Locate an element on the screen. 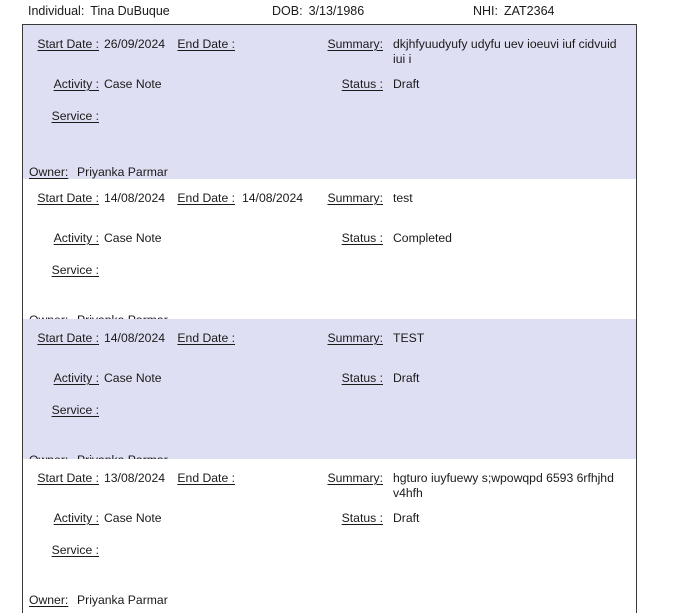 The height and width of the screenshot is (615, 678). nhi-value: ZAT2364 is located at coordinates (529, 11).